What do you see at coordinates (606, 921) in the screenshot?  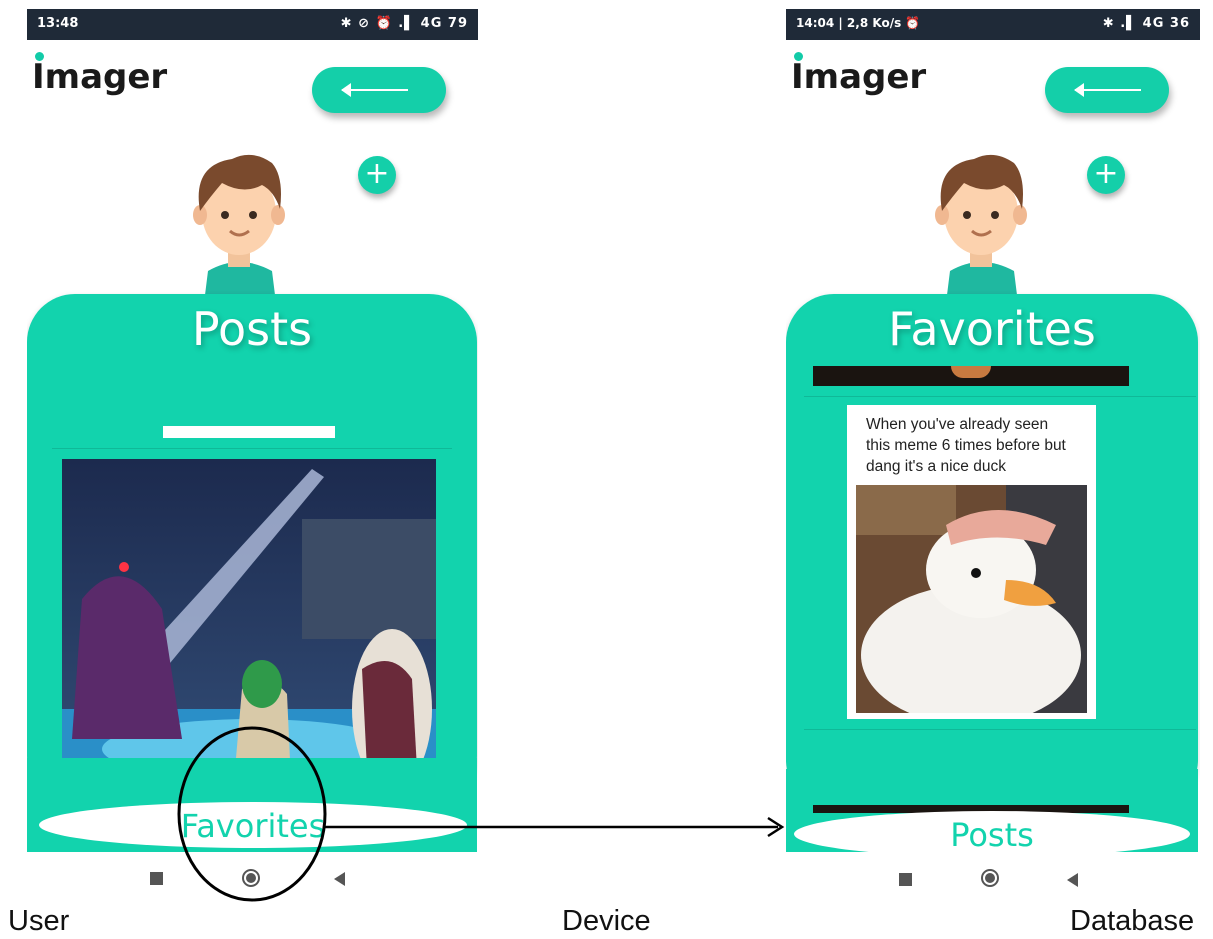 I see `caption-device: Device` at bounding box center [606, 921].